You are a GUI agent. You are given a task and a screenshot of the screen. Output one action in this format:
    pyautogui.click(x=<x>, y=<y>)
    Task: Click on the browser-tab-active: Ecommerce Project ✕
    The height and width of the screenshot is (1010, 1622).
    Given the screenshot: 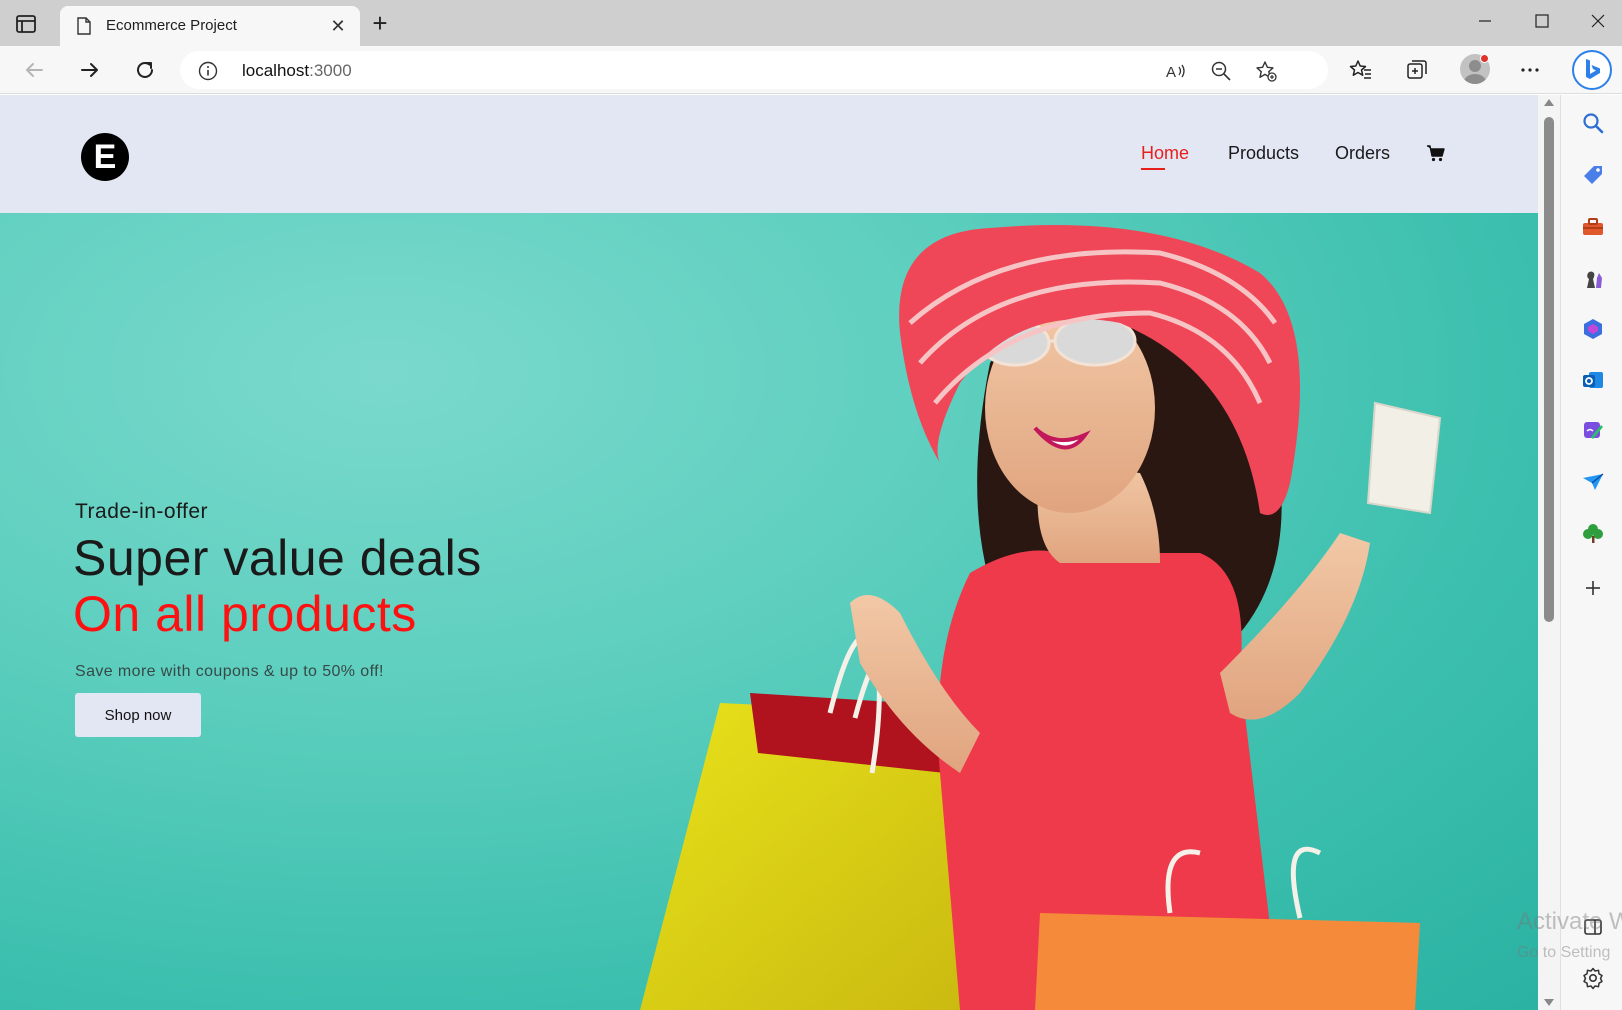 What is the action you would take?
    pyautogui.click(x=210, y=26)
    